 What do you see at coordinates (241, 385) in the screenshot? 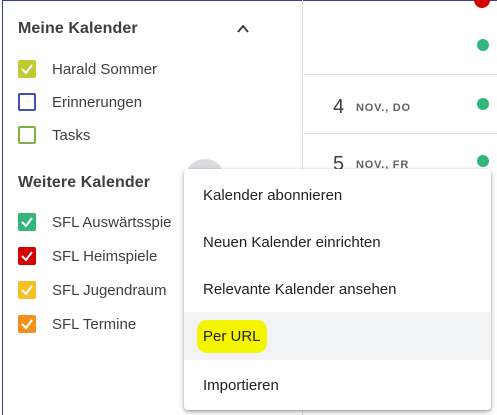
I see `menu-item-label: Importieren` at bounding box center [241, 385].